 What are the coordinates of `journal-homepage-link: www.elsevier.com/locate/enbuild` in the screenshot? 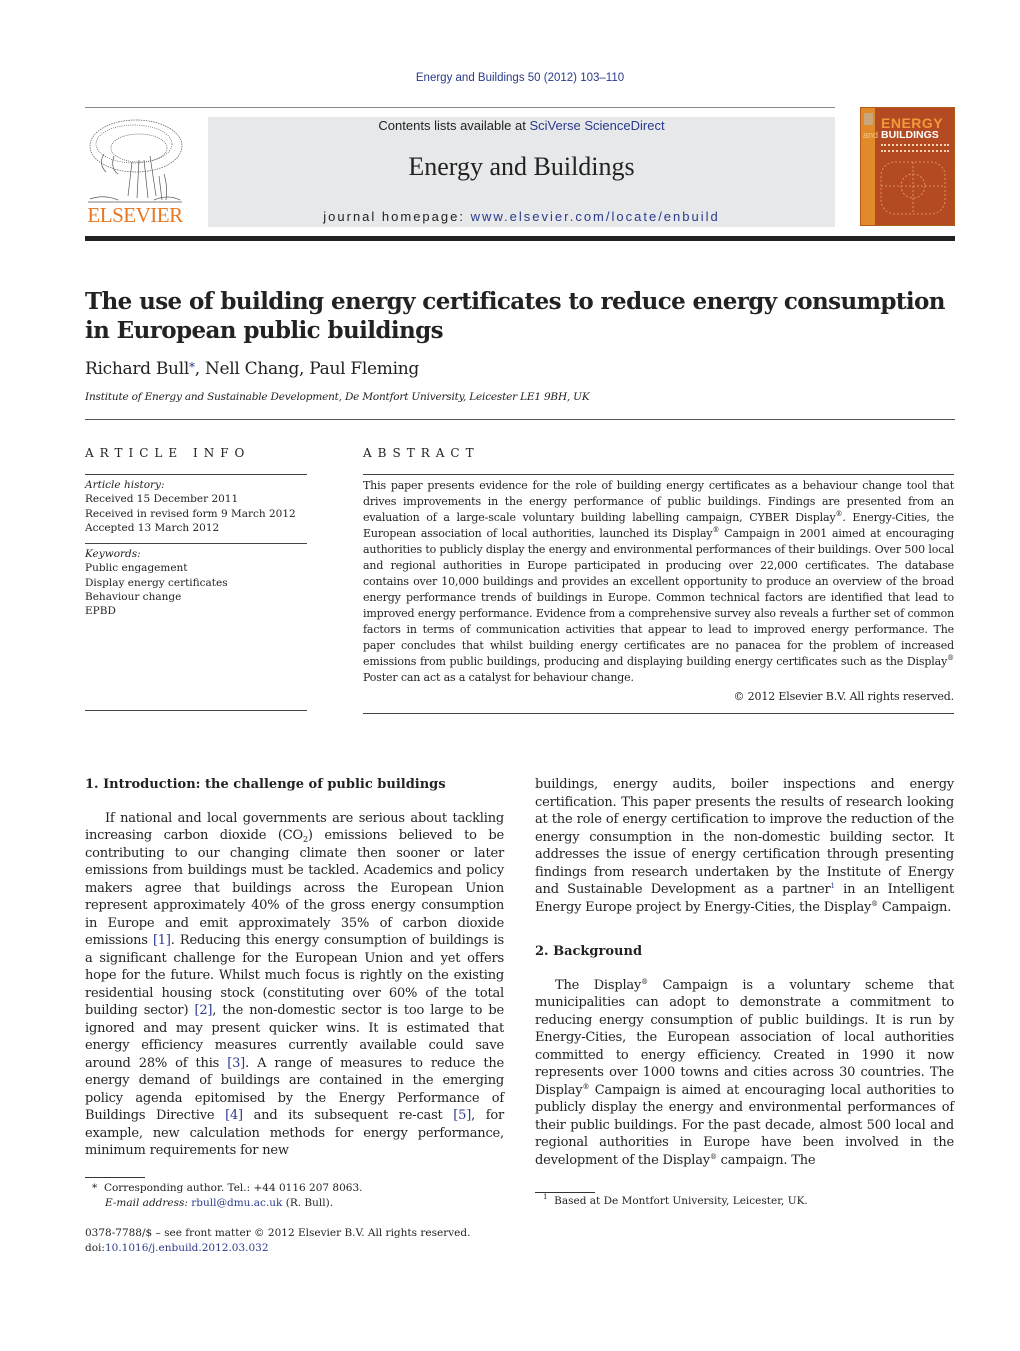 It's located at (595, 216).